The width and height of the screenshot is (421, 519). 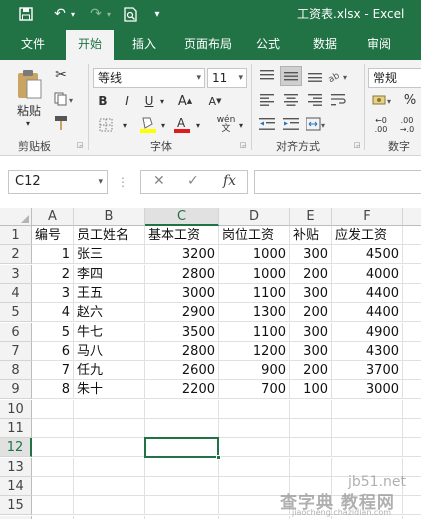 I want to click on cell-c14, so click(x=182, y=486).